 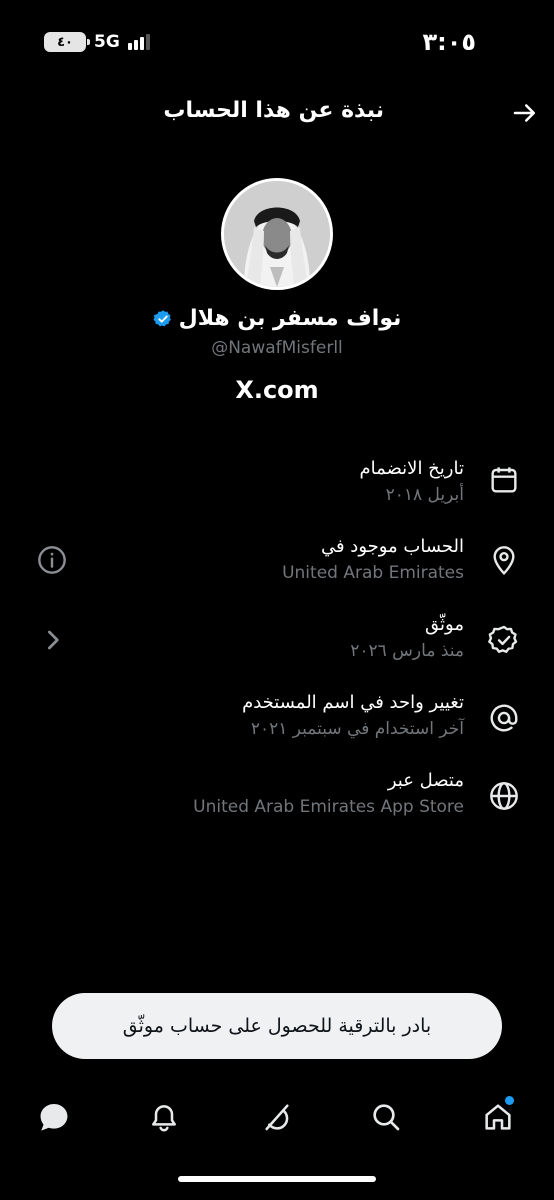 I want to click on info-text-join-date: تاريخ الانضمام أبريل ٢٠١٨, so click(x=412, y=482).